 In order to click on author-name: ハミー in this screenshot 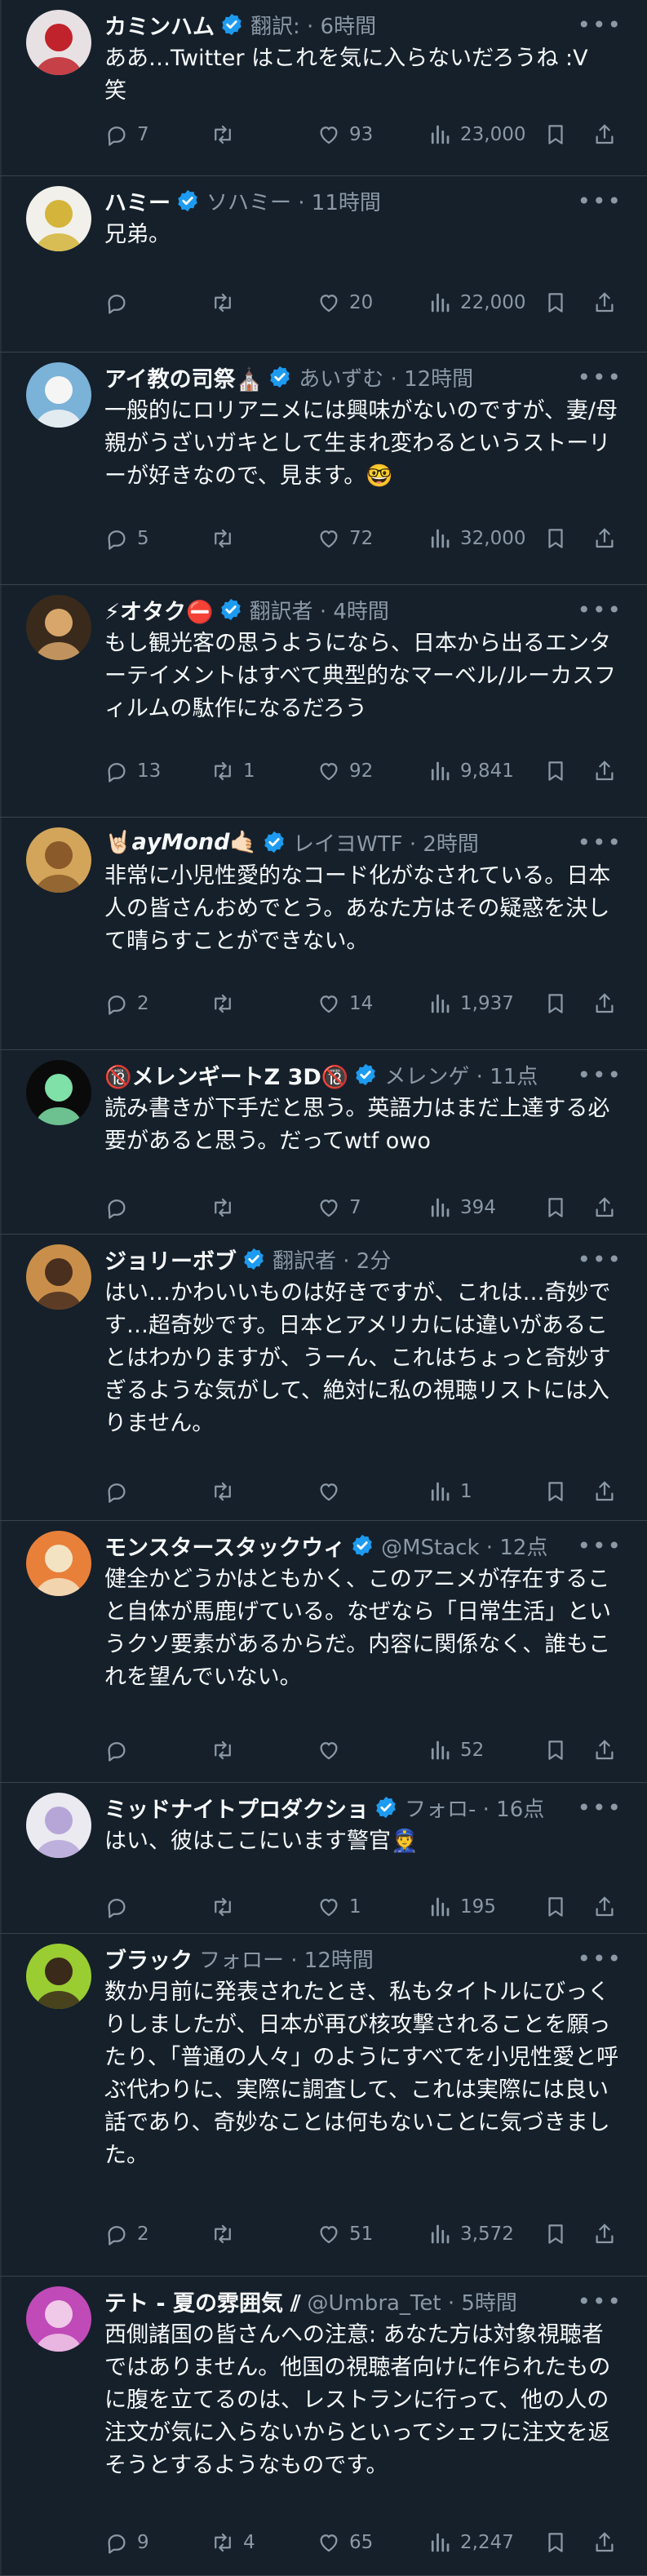, I will do `click(138, 201)`.